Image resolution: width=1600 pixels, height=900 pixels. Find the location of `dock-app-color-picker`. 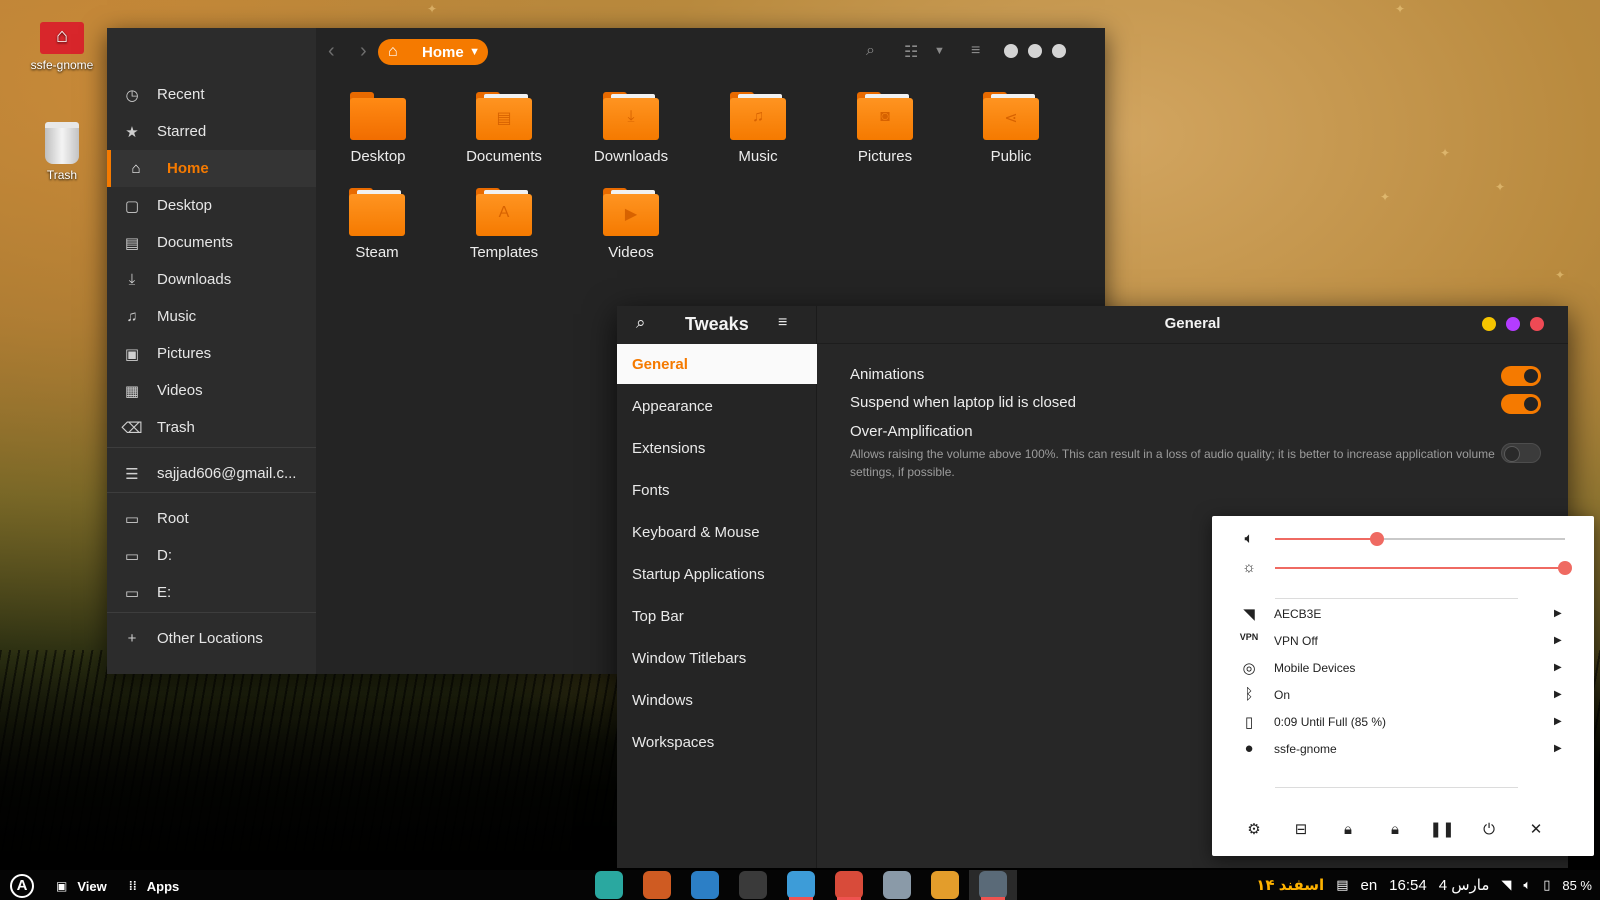

dock-app-color-picker is located at coordinates (657, 885).